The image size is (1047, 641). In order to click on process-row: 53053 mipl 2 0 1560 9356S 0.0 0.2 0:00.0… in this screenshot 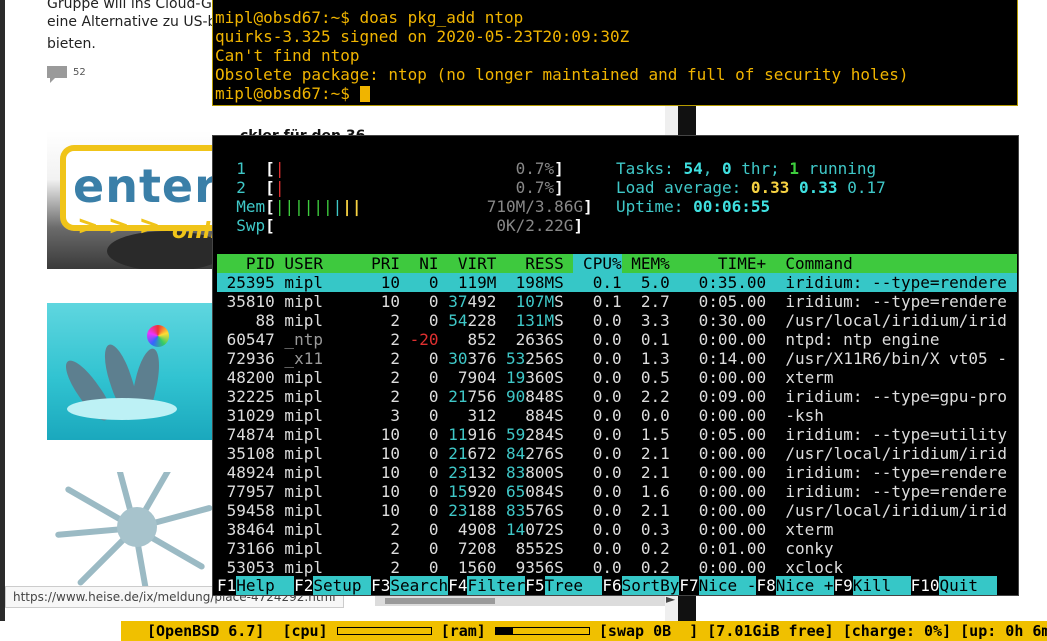, I will do `click(617, 567)`.